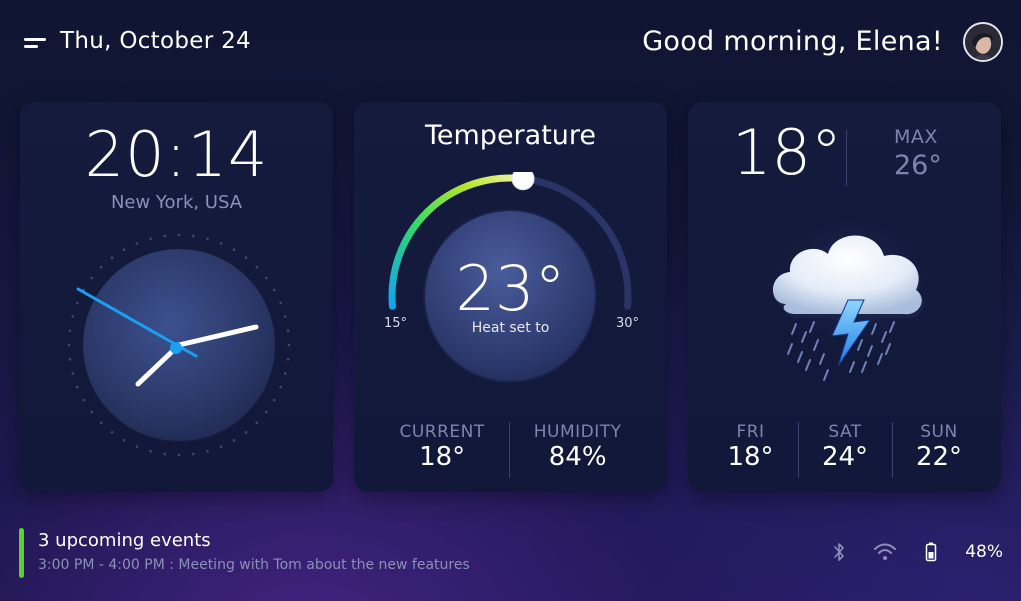 The image size is (1021, 601). Describe the element at coordinates (918, 165) in the screenshot. I see `weather-max-value: 26°` at that location.